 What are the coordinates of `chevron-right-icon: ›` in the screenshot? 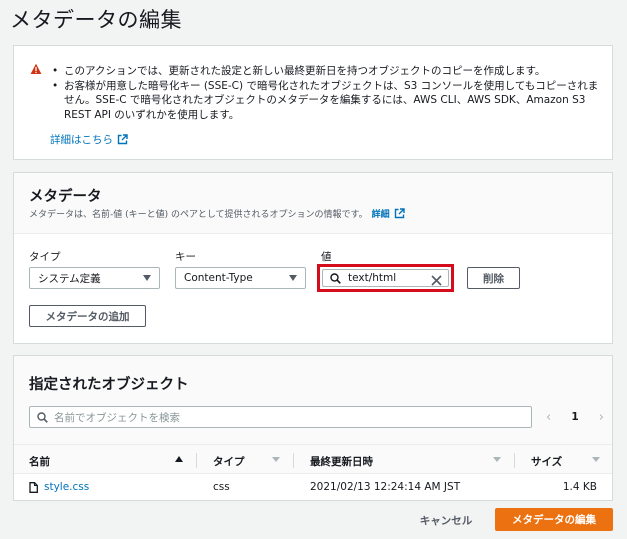 It's located at (601, 417).